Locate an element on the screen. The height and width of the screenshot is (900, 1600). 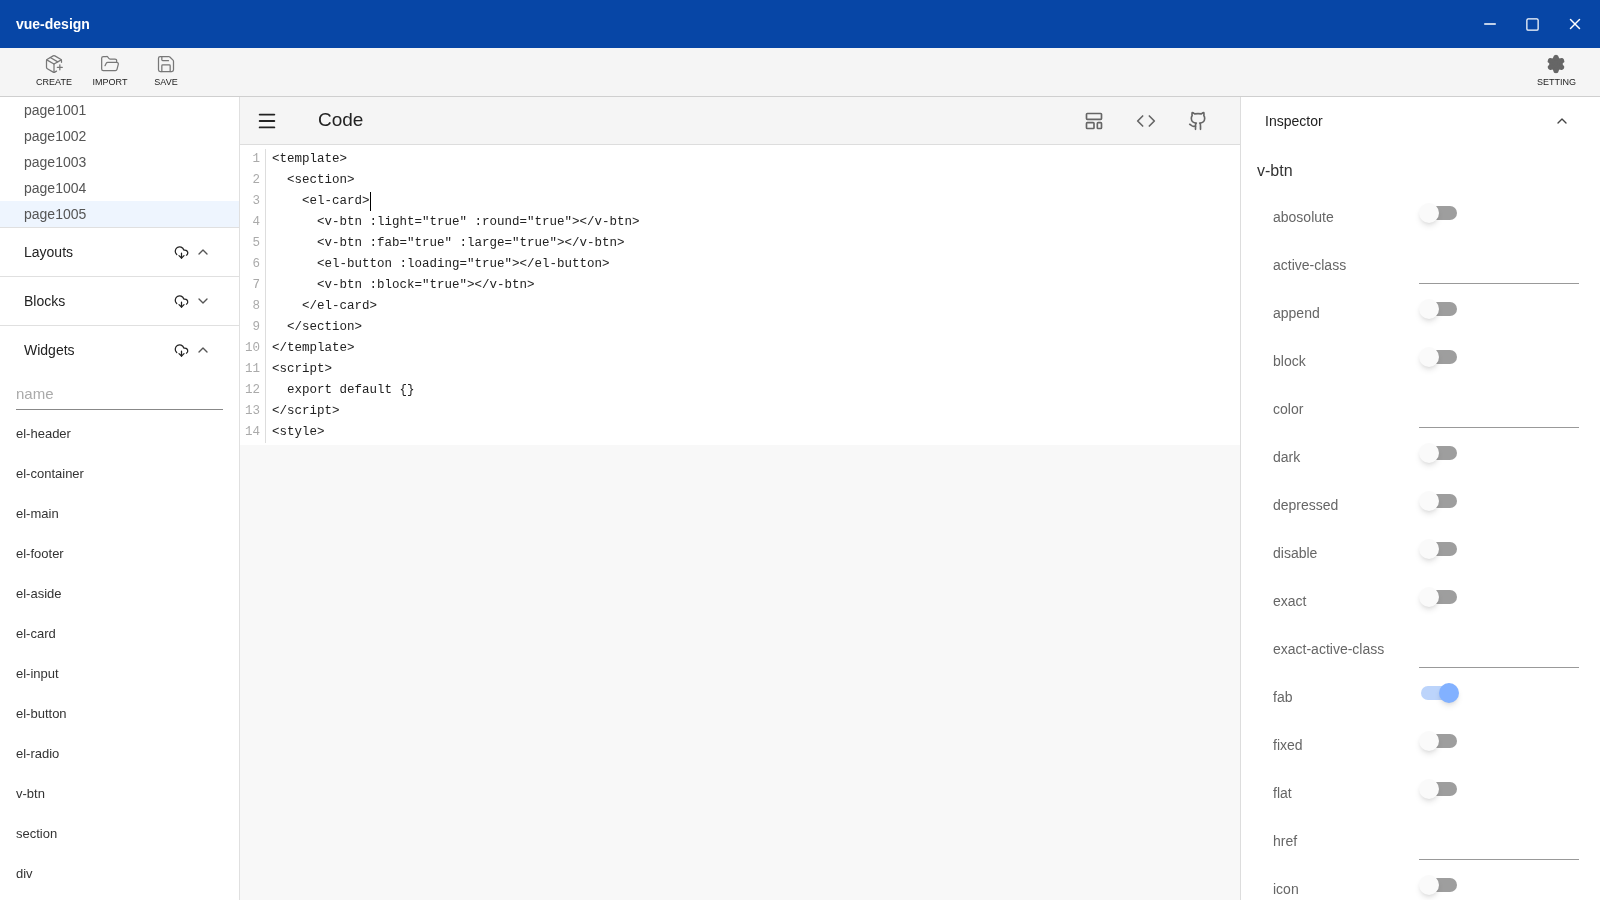
widget-item: div is located at coordinates (119, 874).